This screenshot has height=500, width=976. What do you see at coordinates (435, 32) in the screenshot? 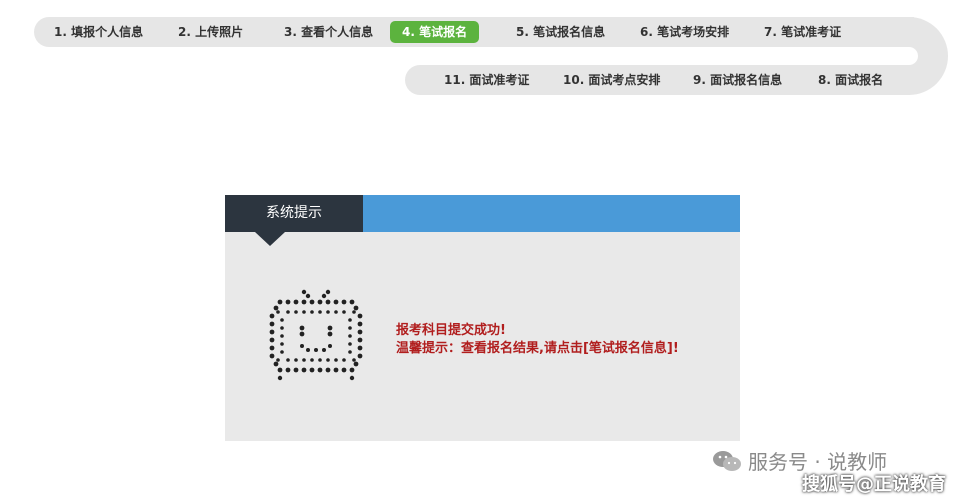
I see `step-written-registration: 4. 笔试报名` at bounding box center [435, 32].